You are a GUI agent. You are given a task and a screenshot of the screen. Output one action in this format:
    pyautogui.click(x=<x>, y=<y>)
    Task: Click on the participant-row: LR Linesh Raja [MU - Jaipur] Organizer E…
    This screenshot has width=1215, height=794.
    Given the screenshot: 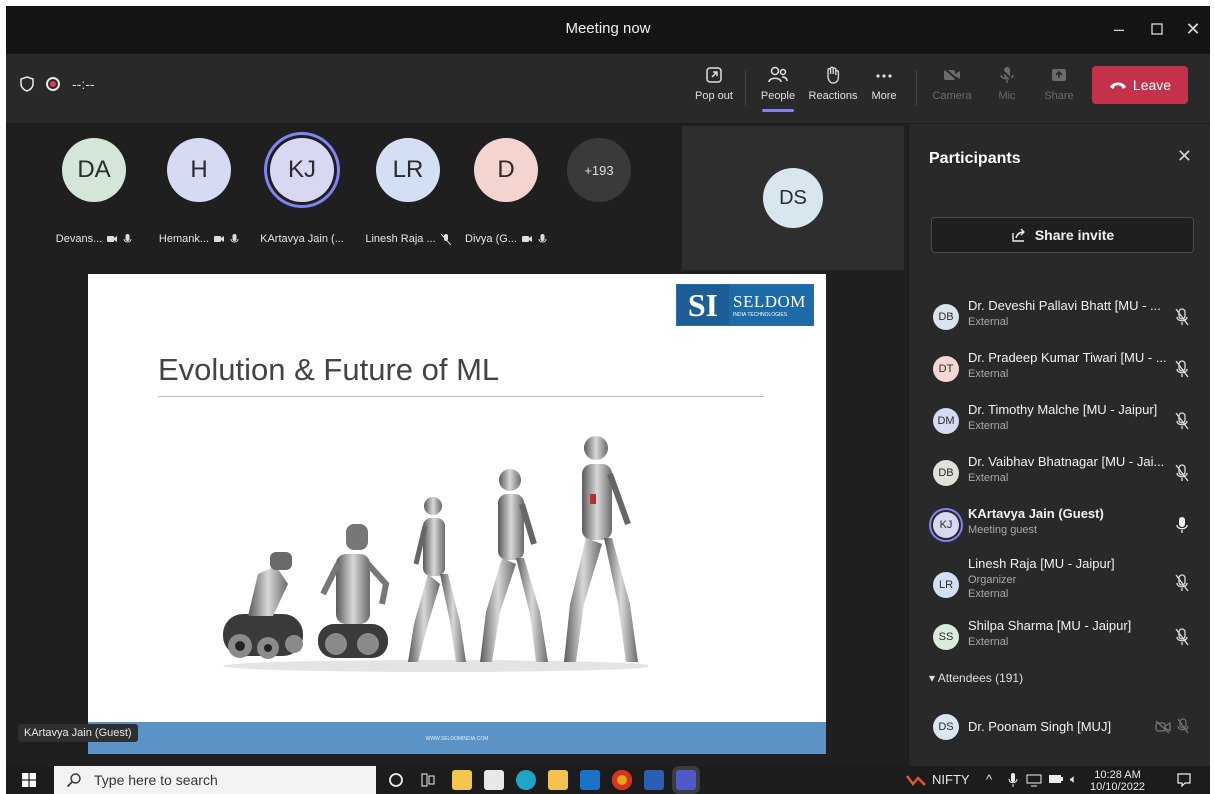 What is the action you would take?
    pyautogui.click(x=1059, y=584)
    